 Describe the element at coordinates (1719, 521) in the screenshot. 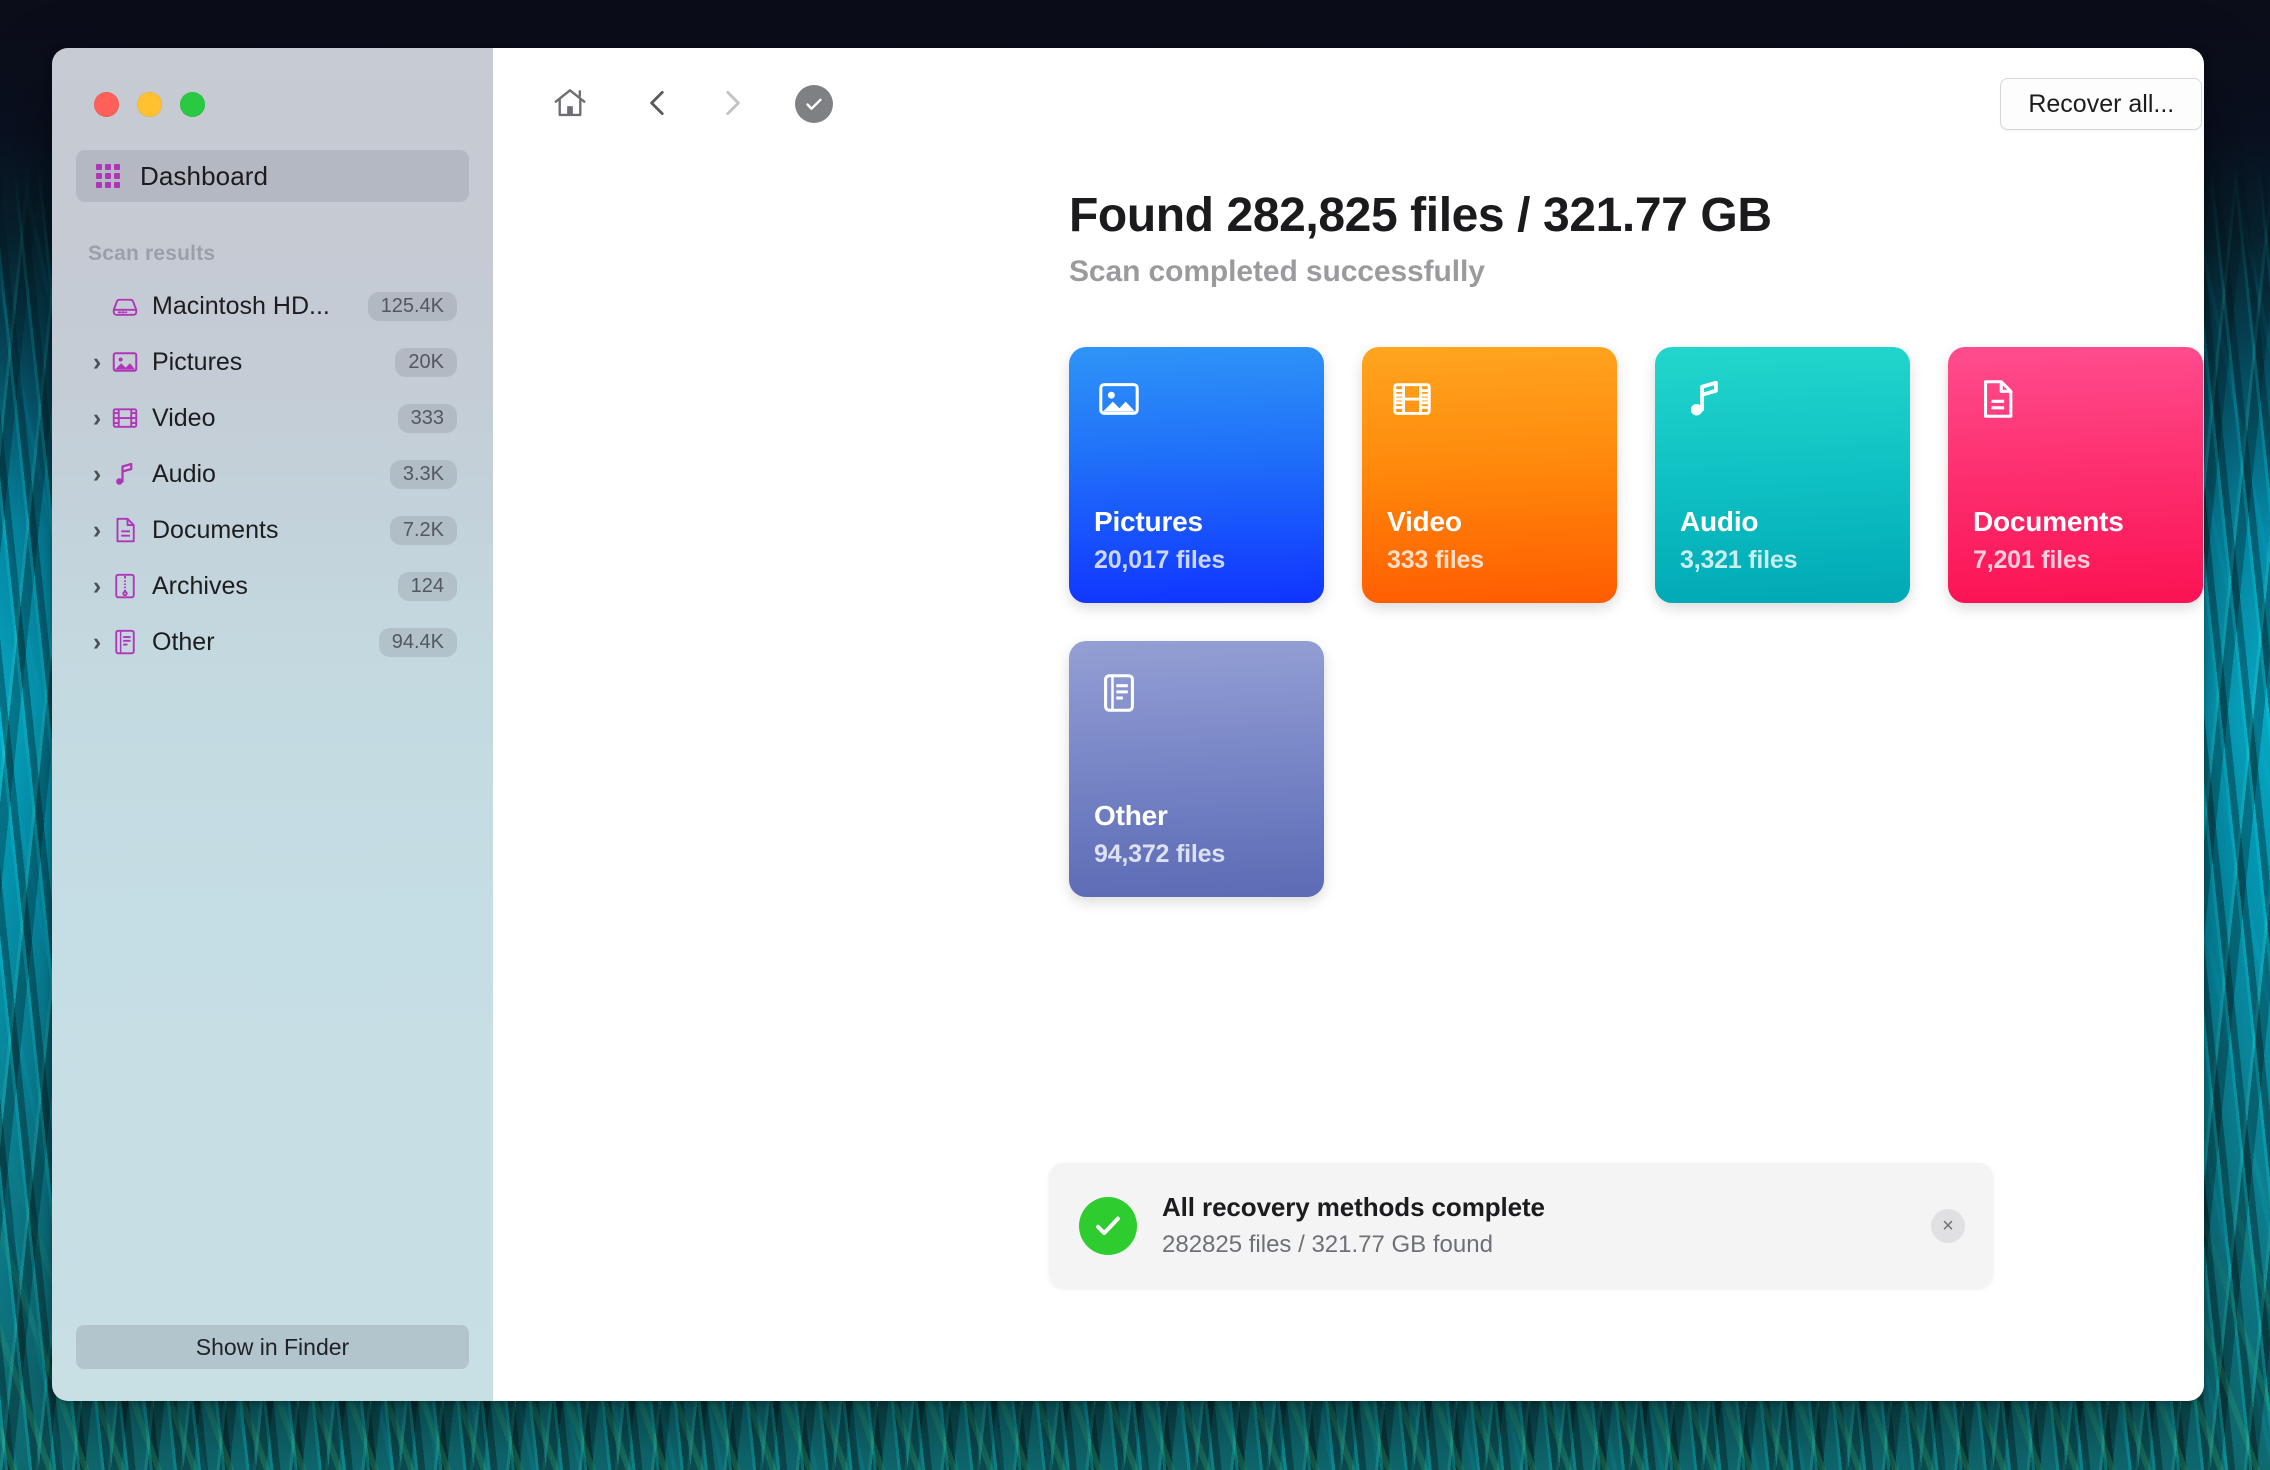

I see `tile-name: Audio` at that location.